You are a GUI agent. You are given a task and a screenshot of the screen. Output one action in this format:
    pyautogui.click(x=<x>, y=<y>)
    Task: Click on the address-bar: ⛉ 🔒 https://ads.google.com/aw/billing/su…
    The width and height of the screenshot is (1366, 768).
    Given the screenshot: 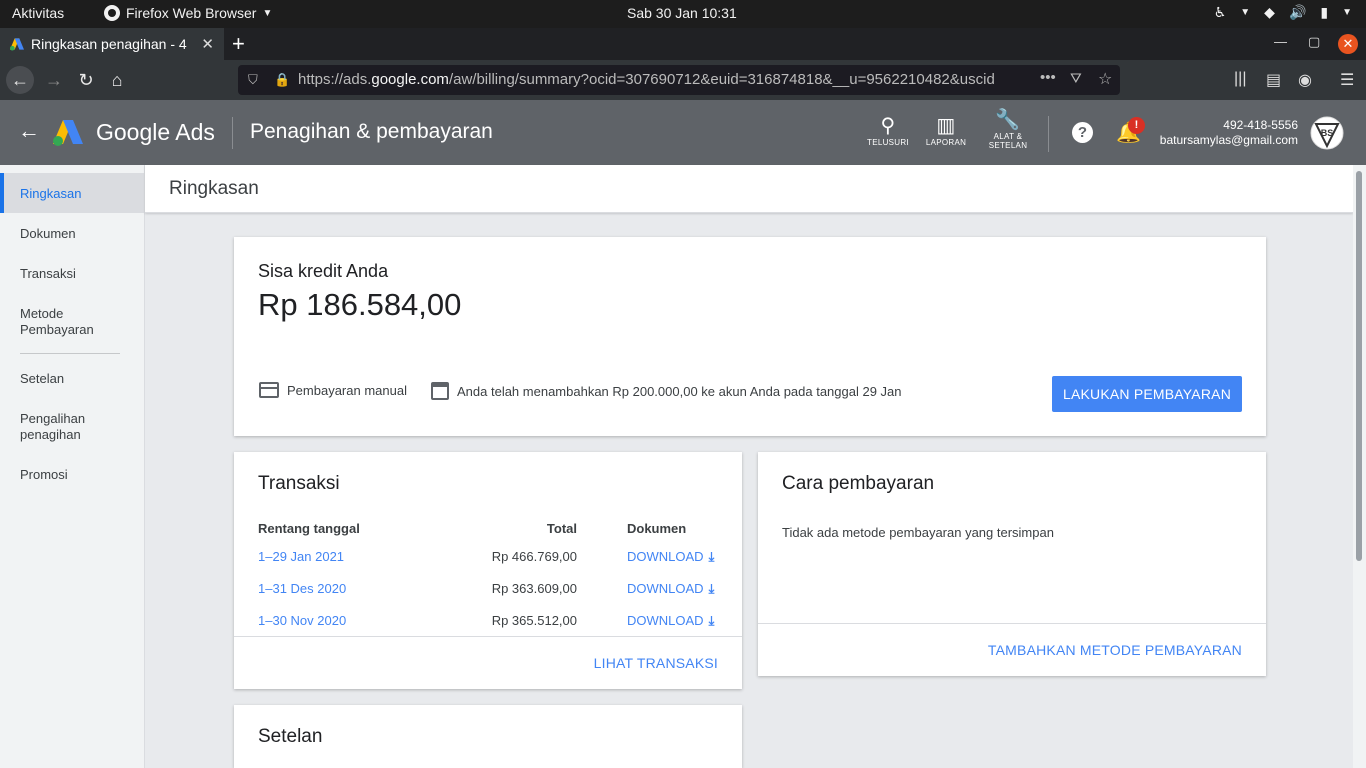 What is the action you would take?
    pyautogui.click(x=679, y=80)
    